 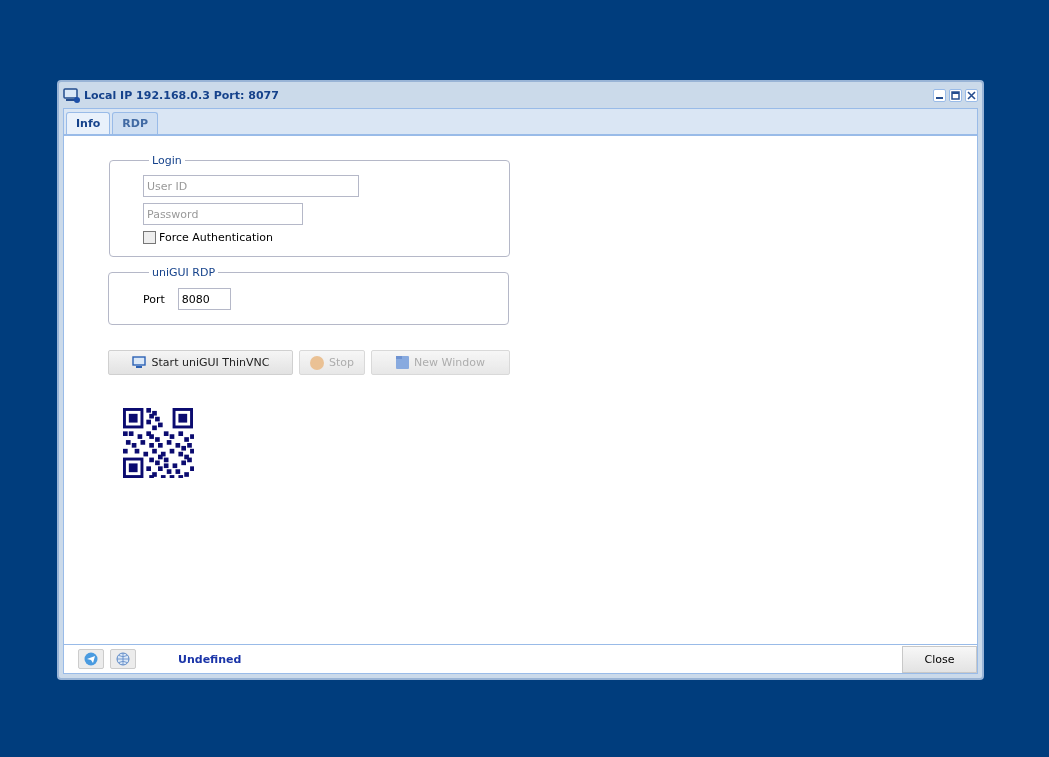 I want to click on circle-icon, so click(x=317, y=362).